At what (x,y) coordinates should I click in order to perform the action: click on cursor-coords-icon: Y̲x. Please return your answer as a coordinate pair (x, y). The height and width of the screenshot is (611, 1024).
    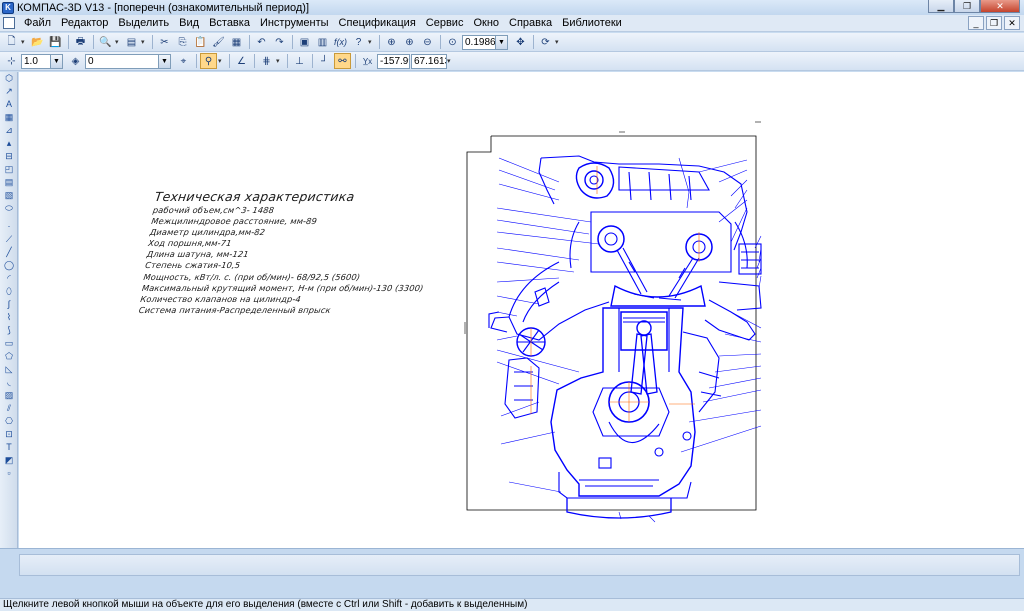
    Looking at the image, I should click on (367, 61).